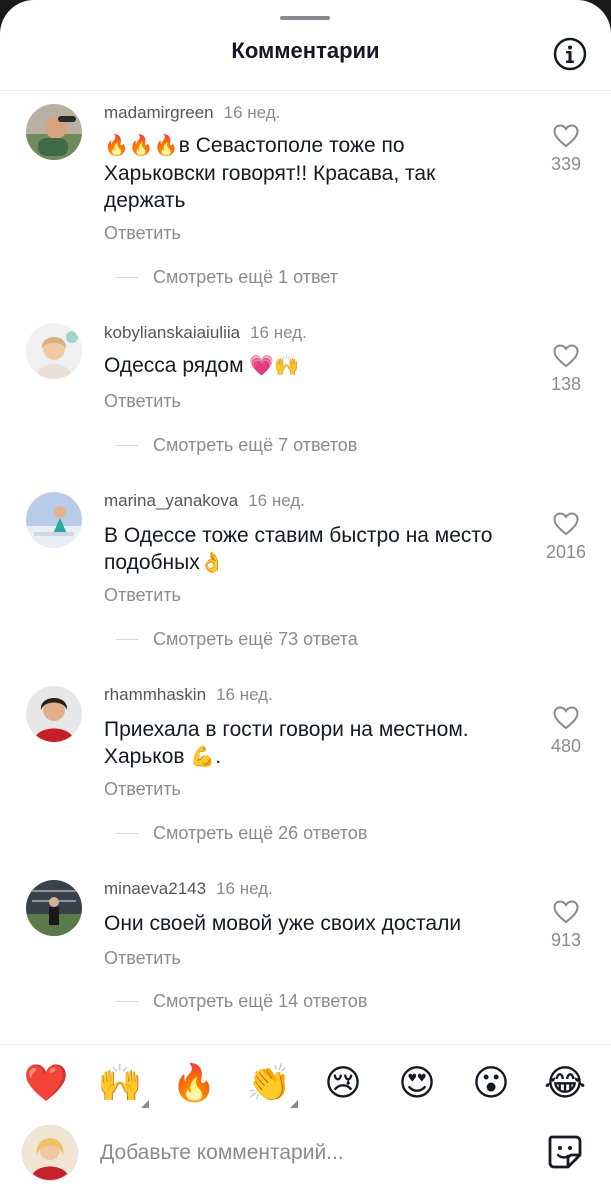 Image resolution: width=611 pixels, height=1200 pixels. What do you see at coordinates (255, 445) in the screenshot?
I see `view-more-replies: Смотреть ещё 7 ответов` at bounding box center [255, 445].